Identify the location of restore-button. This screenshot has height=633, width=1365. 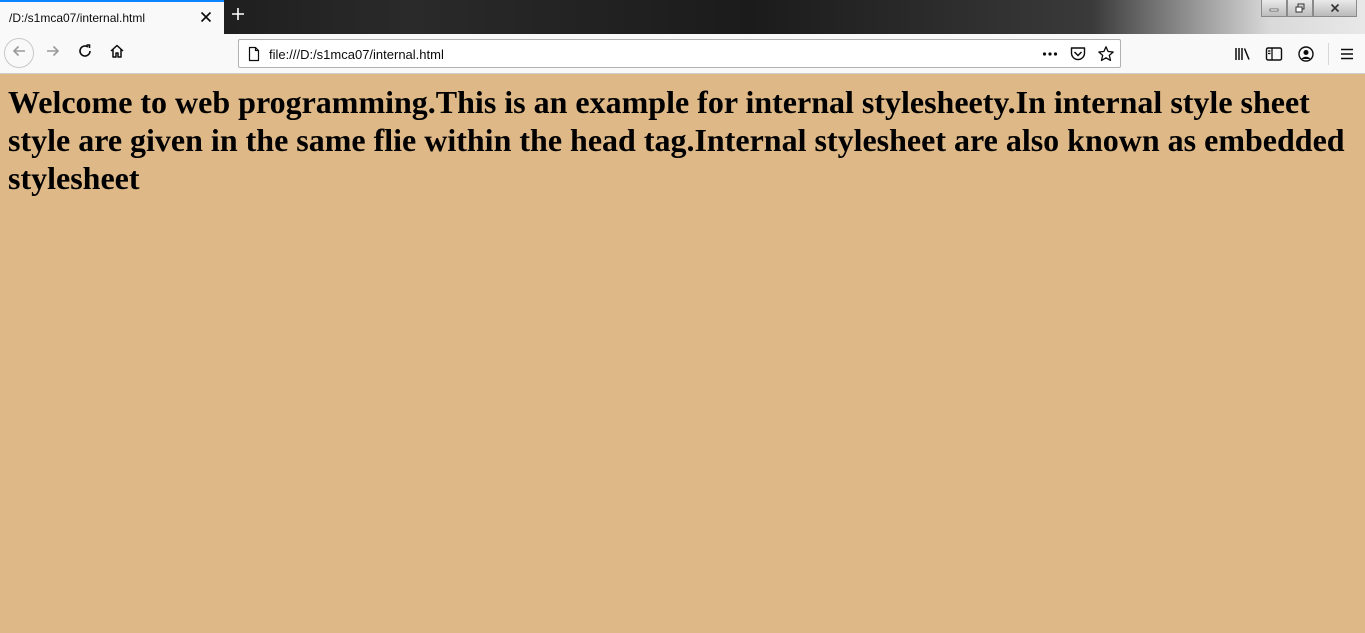
(1300, 8).